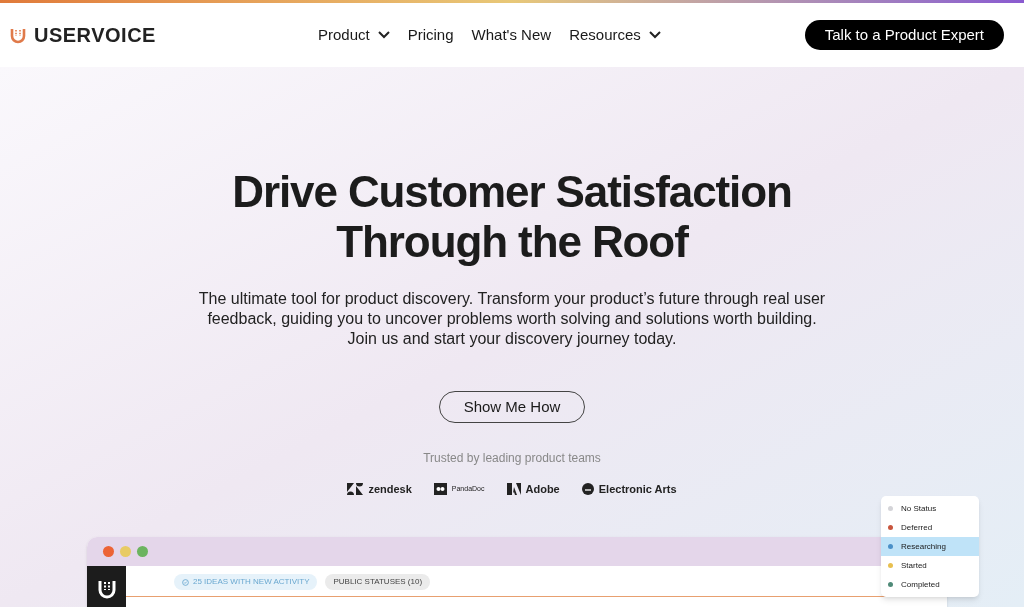 This screenshot has height=607, width=1024. Describe the element at coordinates (512, 319) in the screenshot. I see `hero-subtitle-line: feedback, guiding you to uncover problems worth solving and solutions worth building.` at that location.